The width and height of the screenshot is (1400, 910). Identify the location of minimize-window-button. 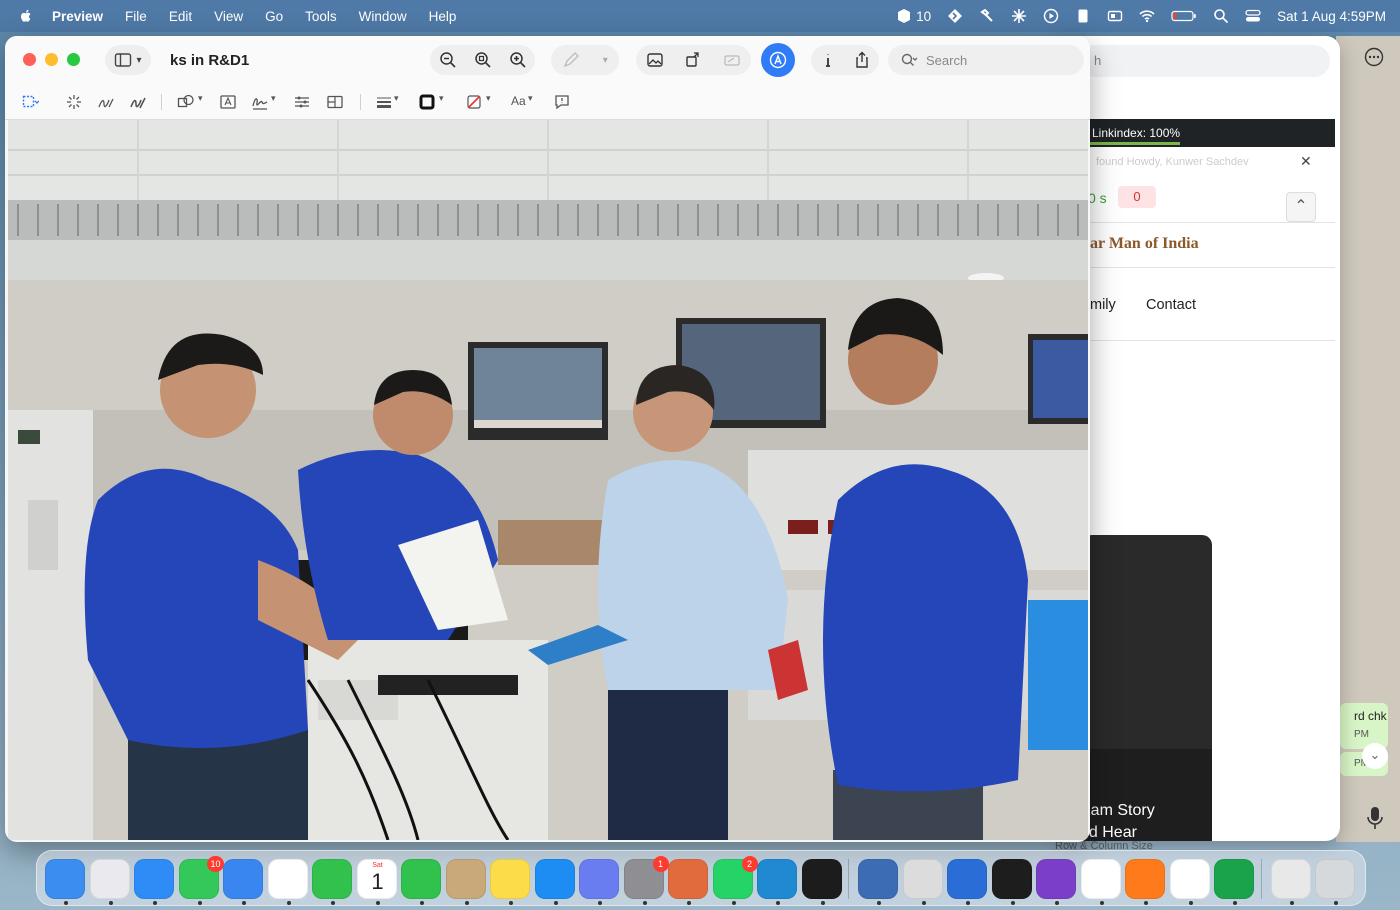
(51, 59).